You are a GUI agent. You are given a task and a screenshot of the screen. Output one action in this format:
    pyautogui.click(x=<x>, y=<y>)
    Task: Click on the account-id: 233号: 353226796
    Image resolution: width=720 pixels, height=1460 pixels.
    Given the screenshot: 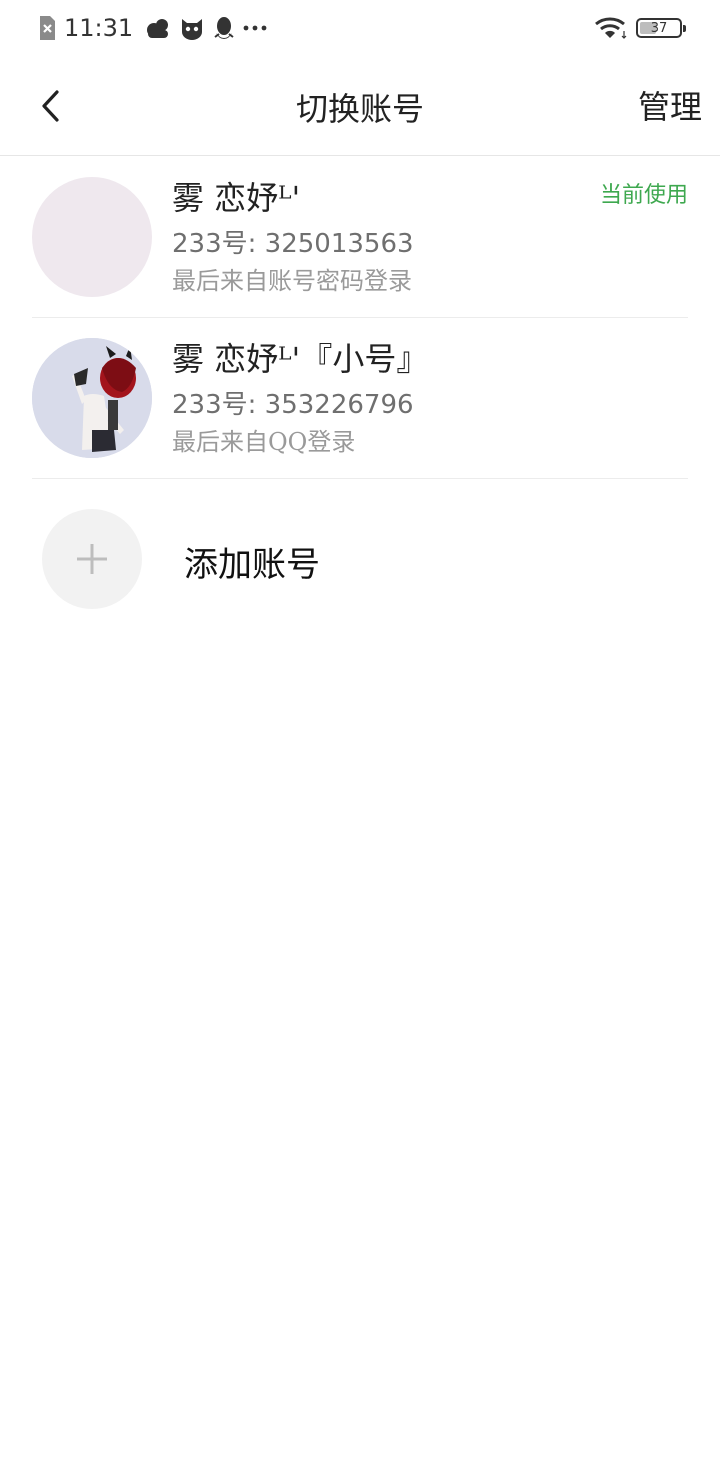 What is the action you would take?
    pyautogui.click(x=293, y=405)
    